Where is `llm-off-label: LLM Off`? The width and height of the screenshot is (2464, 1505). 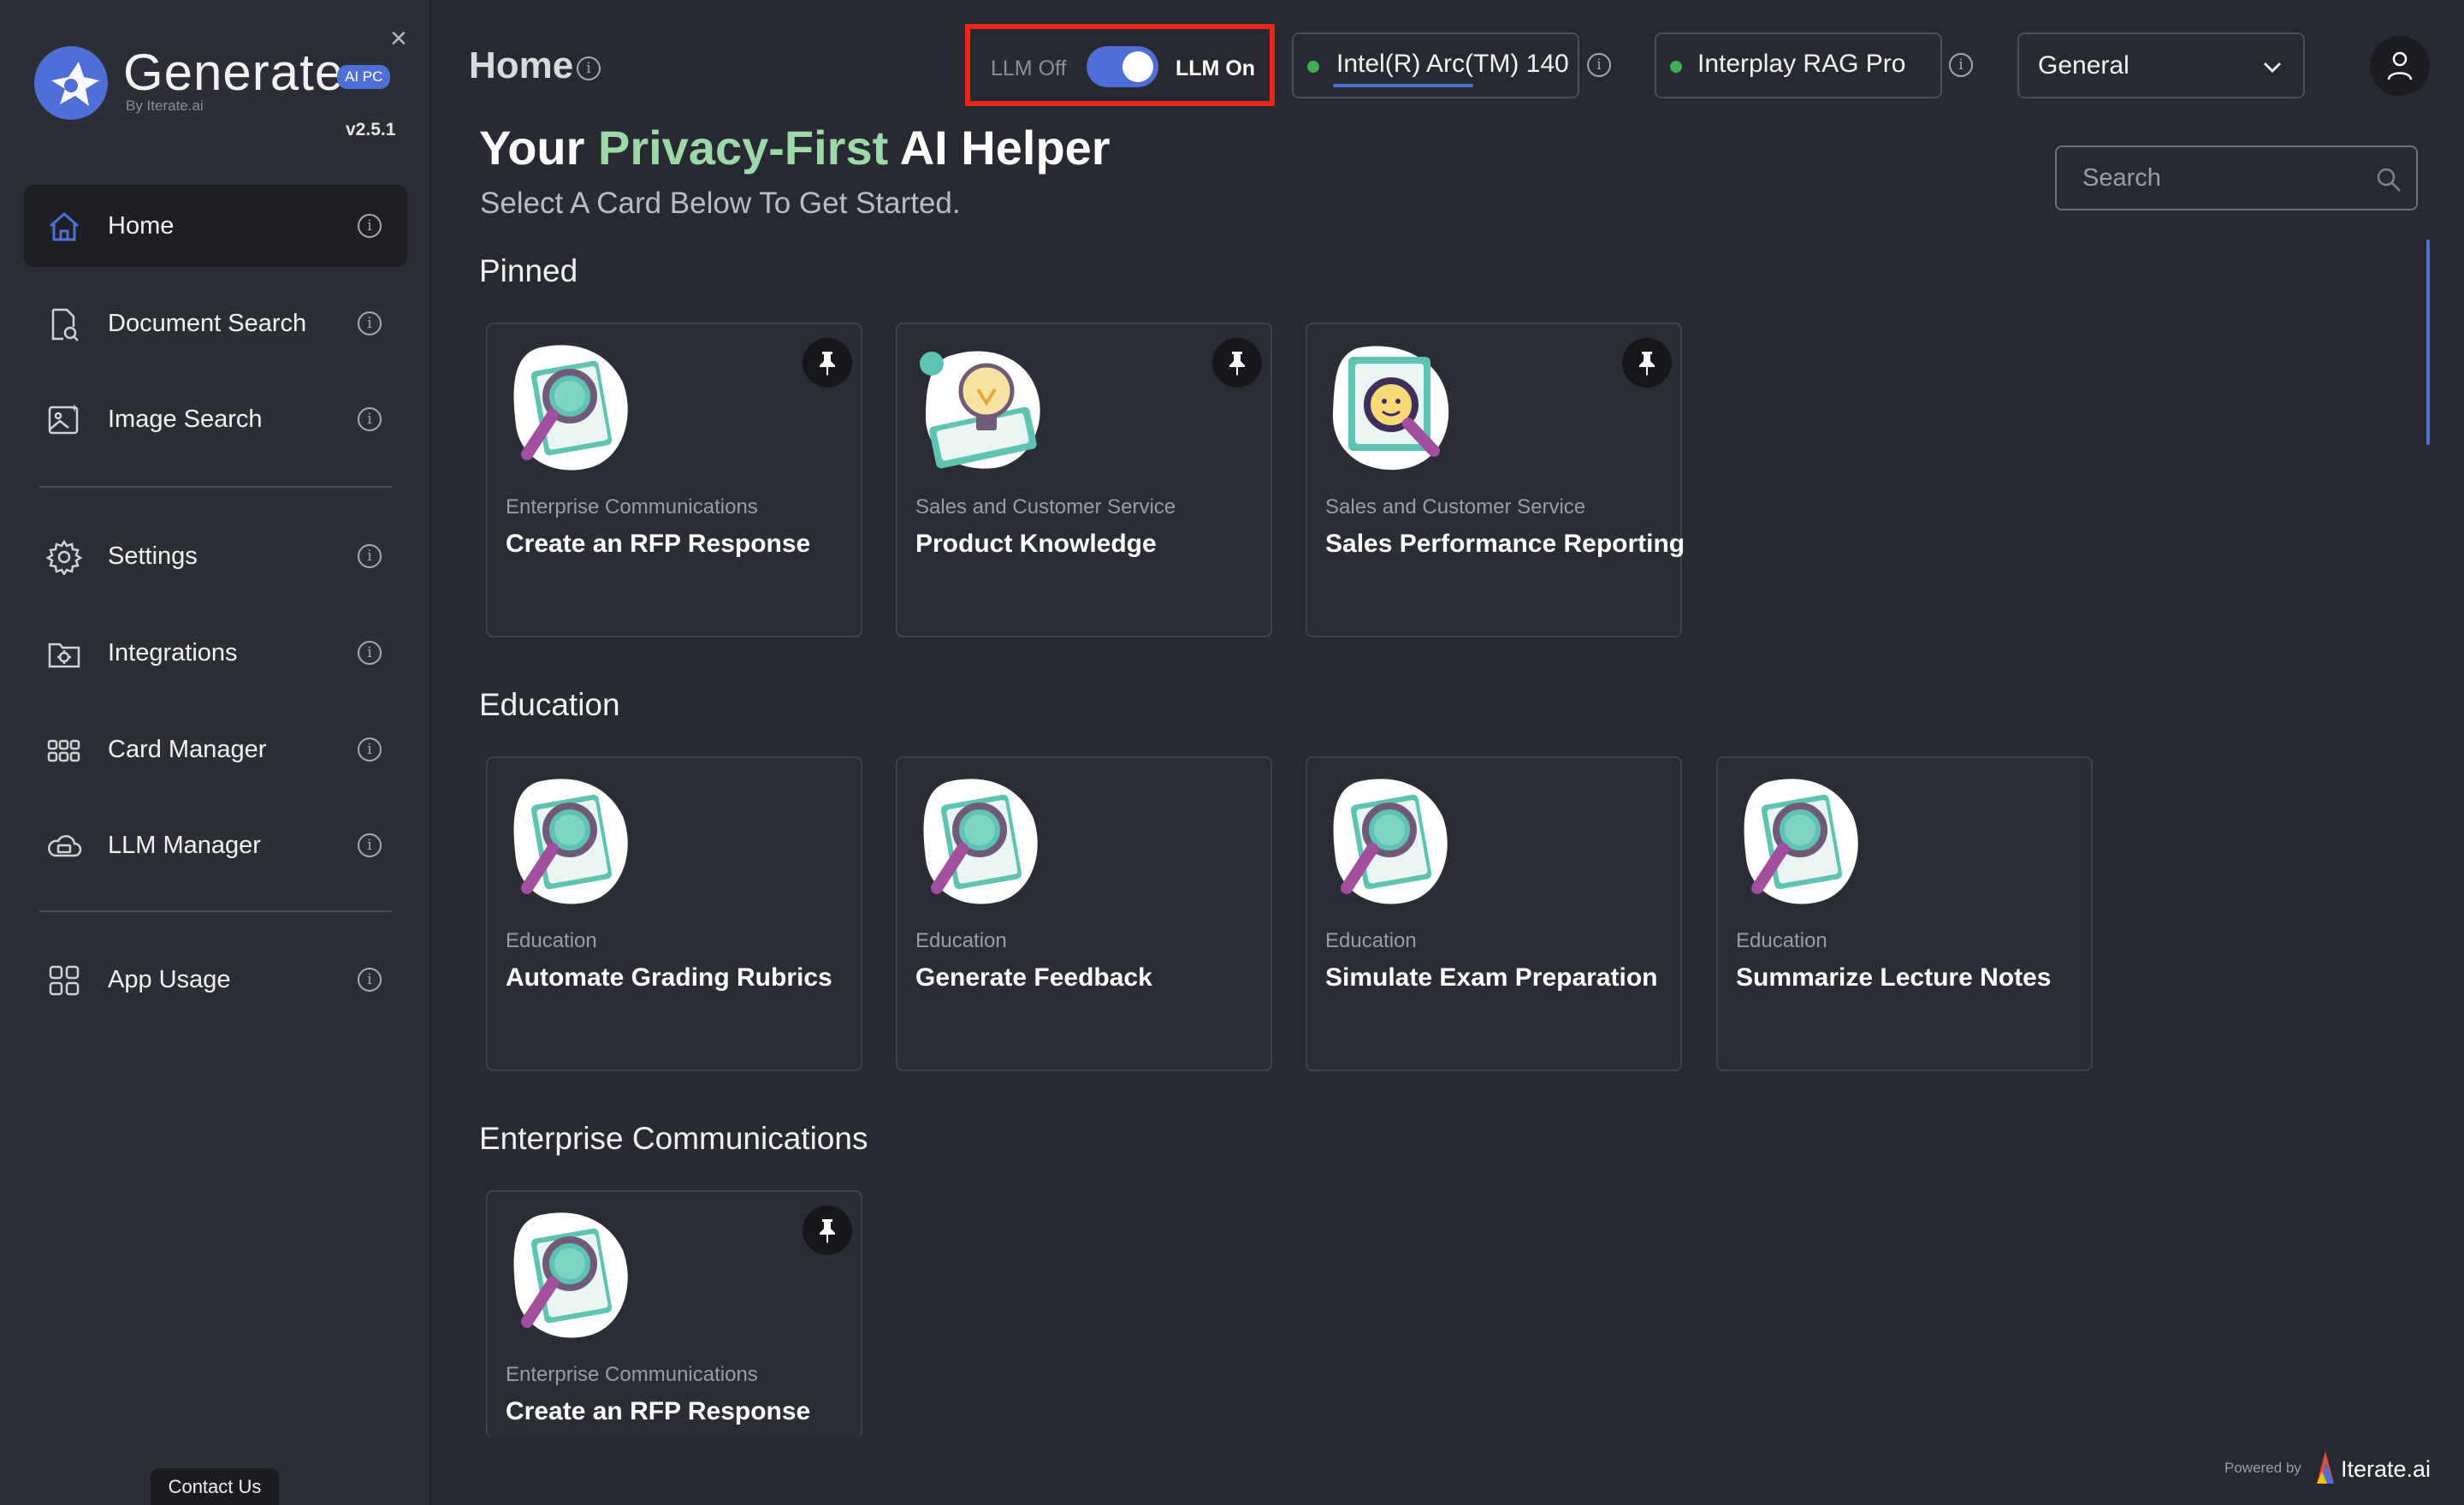
llm-off-label: LLM Off is located at coordinates (1029, 68).